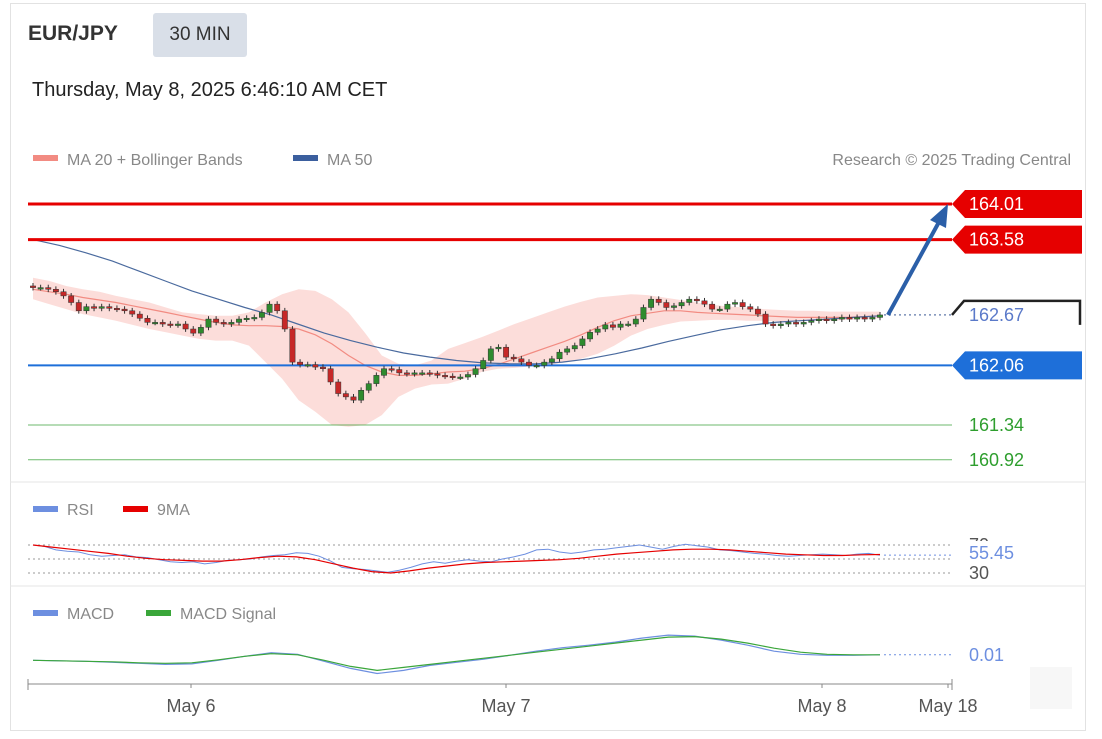  What do you see at coordinates (947, 706) in the screenshot?
I see `x-tick-label: May 18` at bounding box center [947, 706].